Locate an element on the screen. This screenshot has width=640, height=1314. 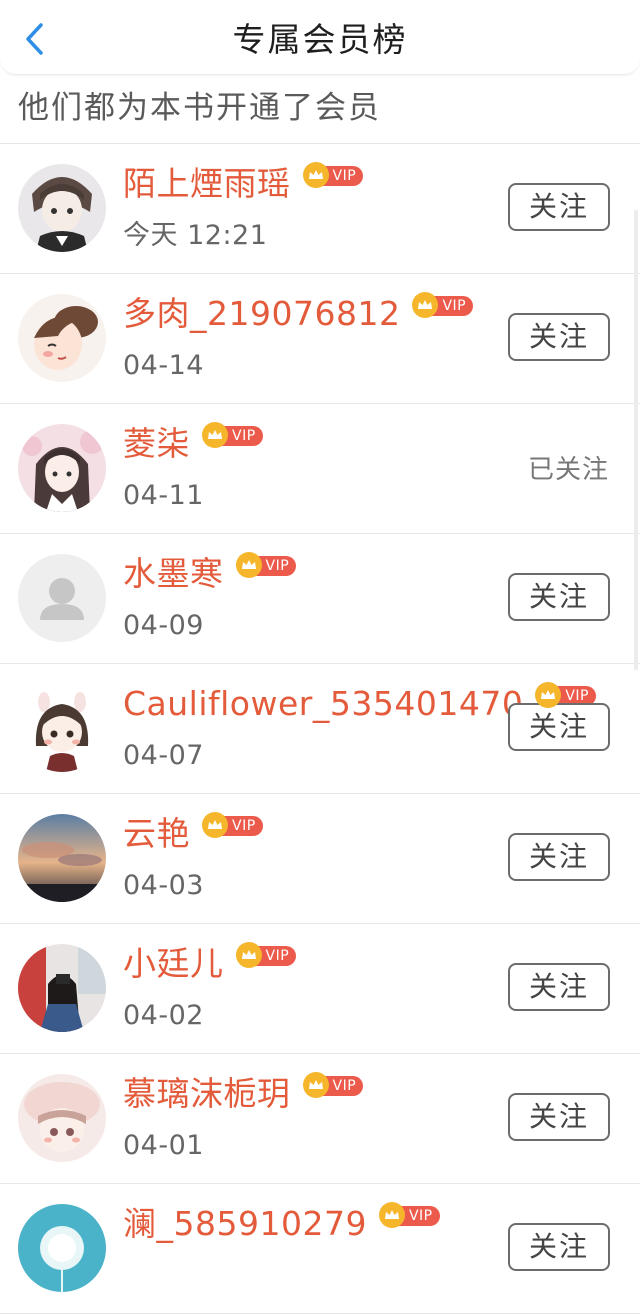
chevron-left-icon is located at coordinates (34, 39).